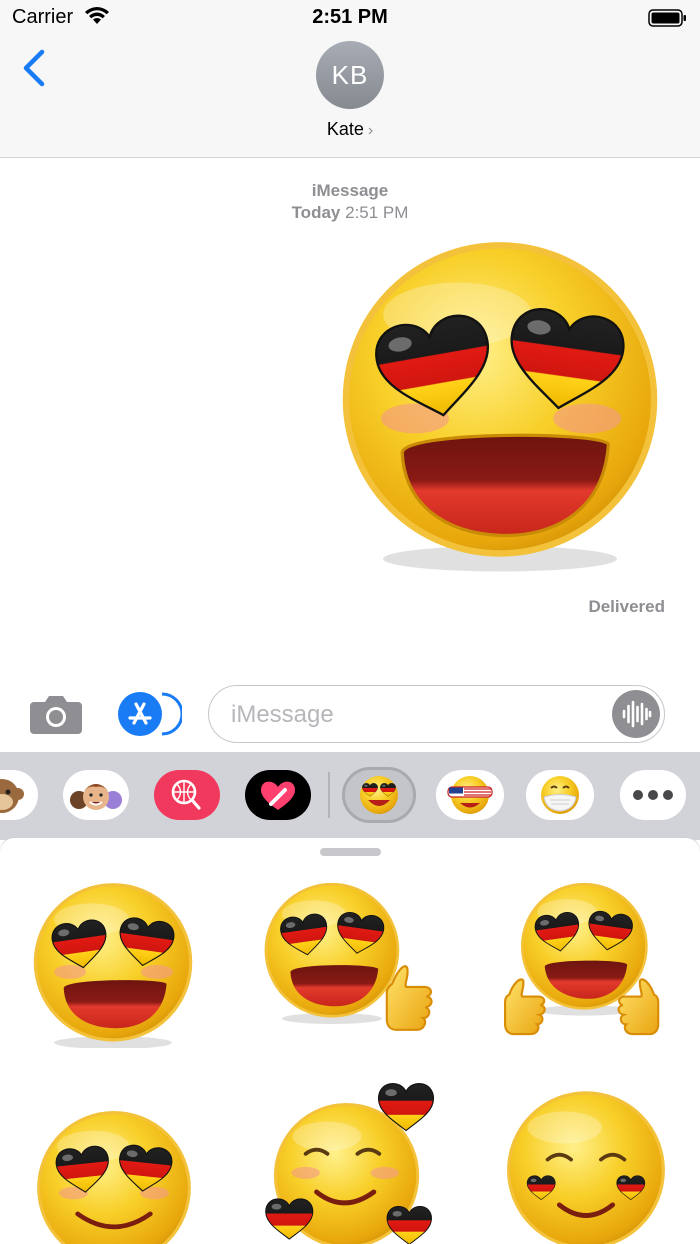 This screenshot has height=1244, width=700. What do you see at coordinates (587, 967) in the screenshot?
I see `sticker-heart-eyes-two-thumbs` at bounding box center [587, 967].